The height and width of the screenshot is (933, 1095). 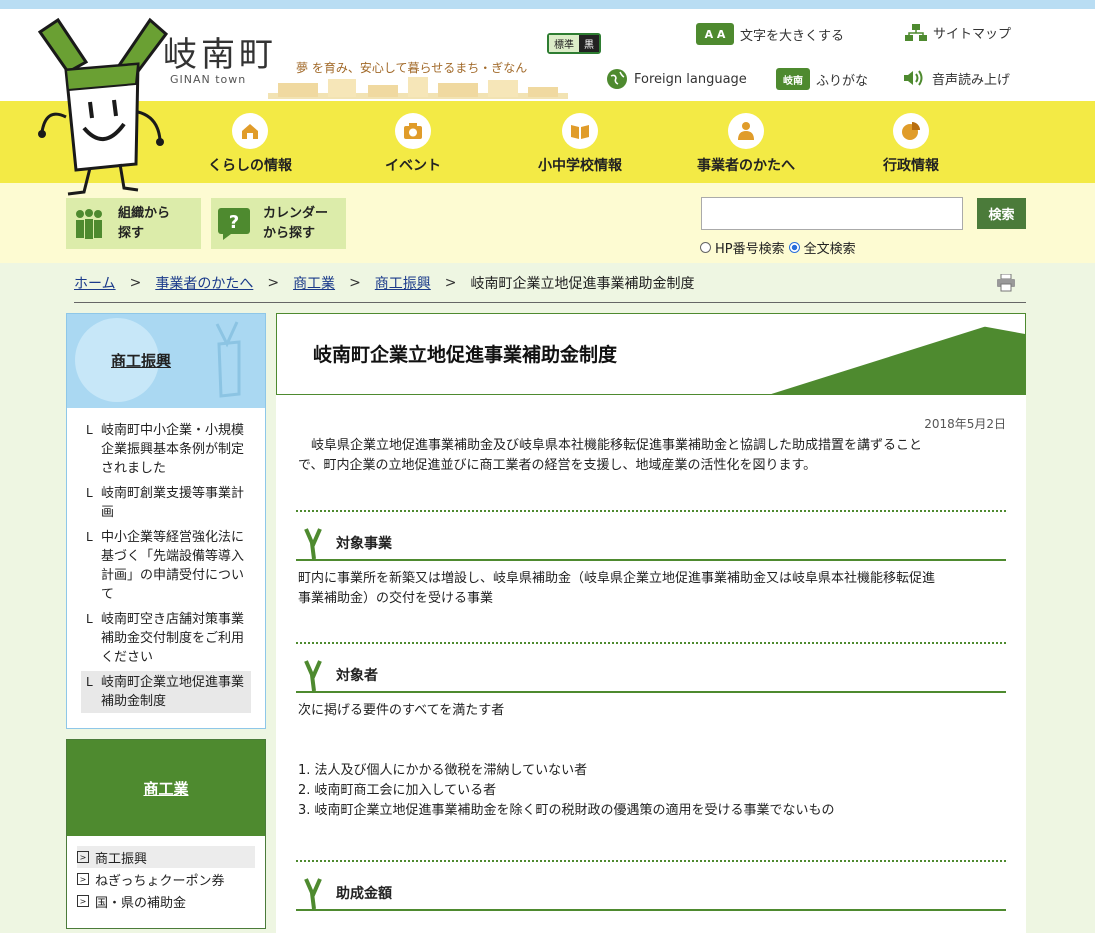 I want to click on nav-business: 事業者のかたへ, so click(x=746, y=144).